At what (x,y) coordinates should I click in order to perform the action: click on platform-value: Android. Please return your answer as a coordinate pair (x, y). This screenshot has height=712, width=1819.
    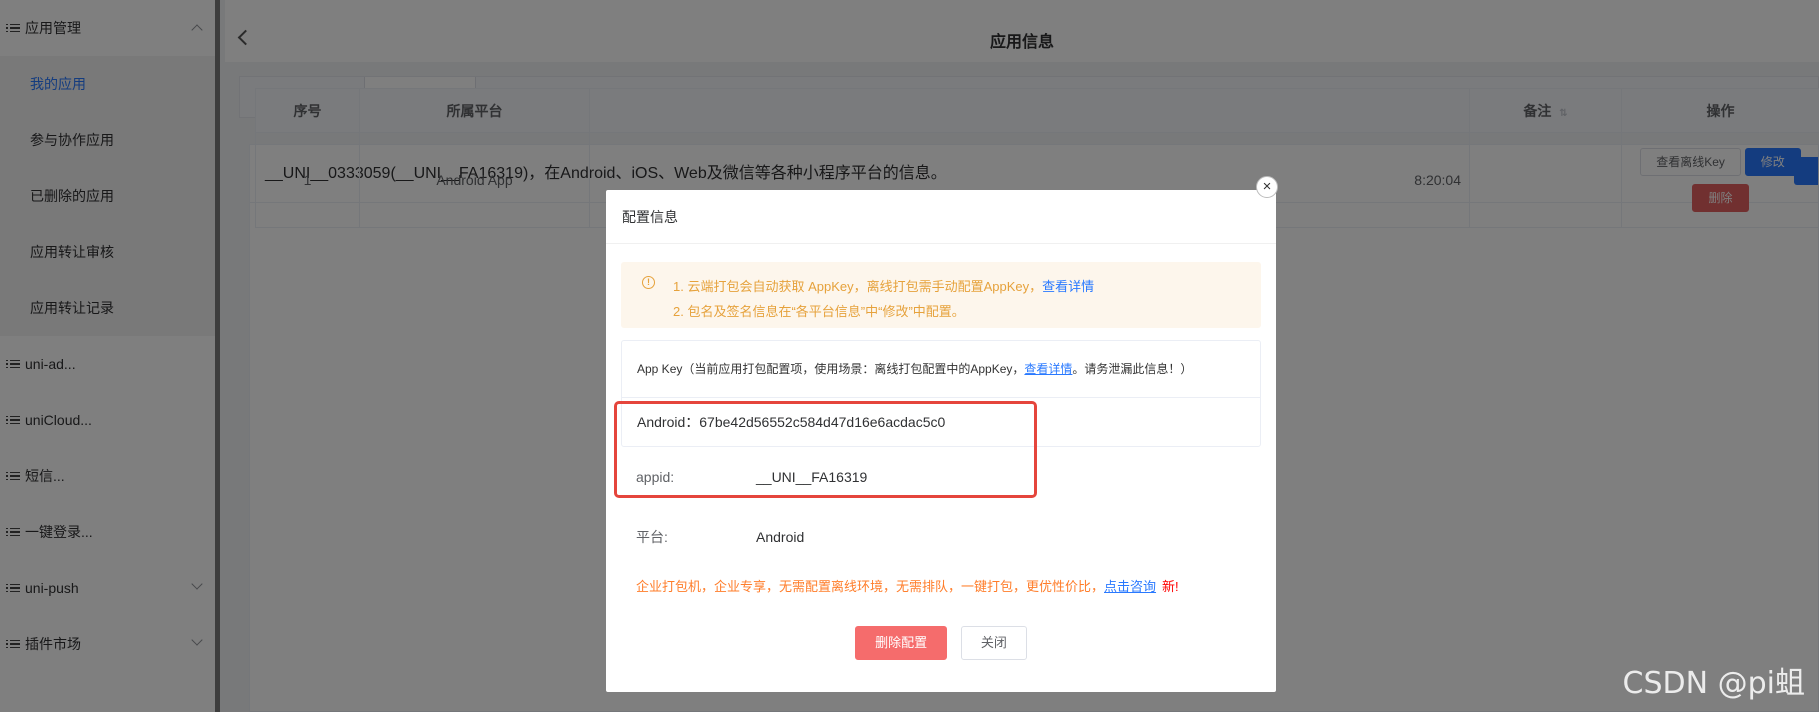
    Looking at the image, I should click on (780, 537).